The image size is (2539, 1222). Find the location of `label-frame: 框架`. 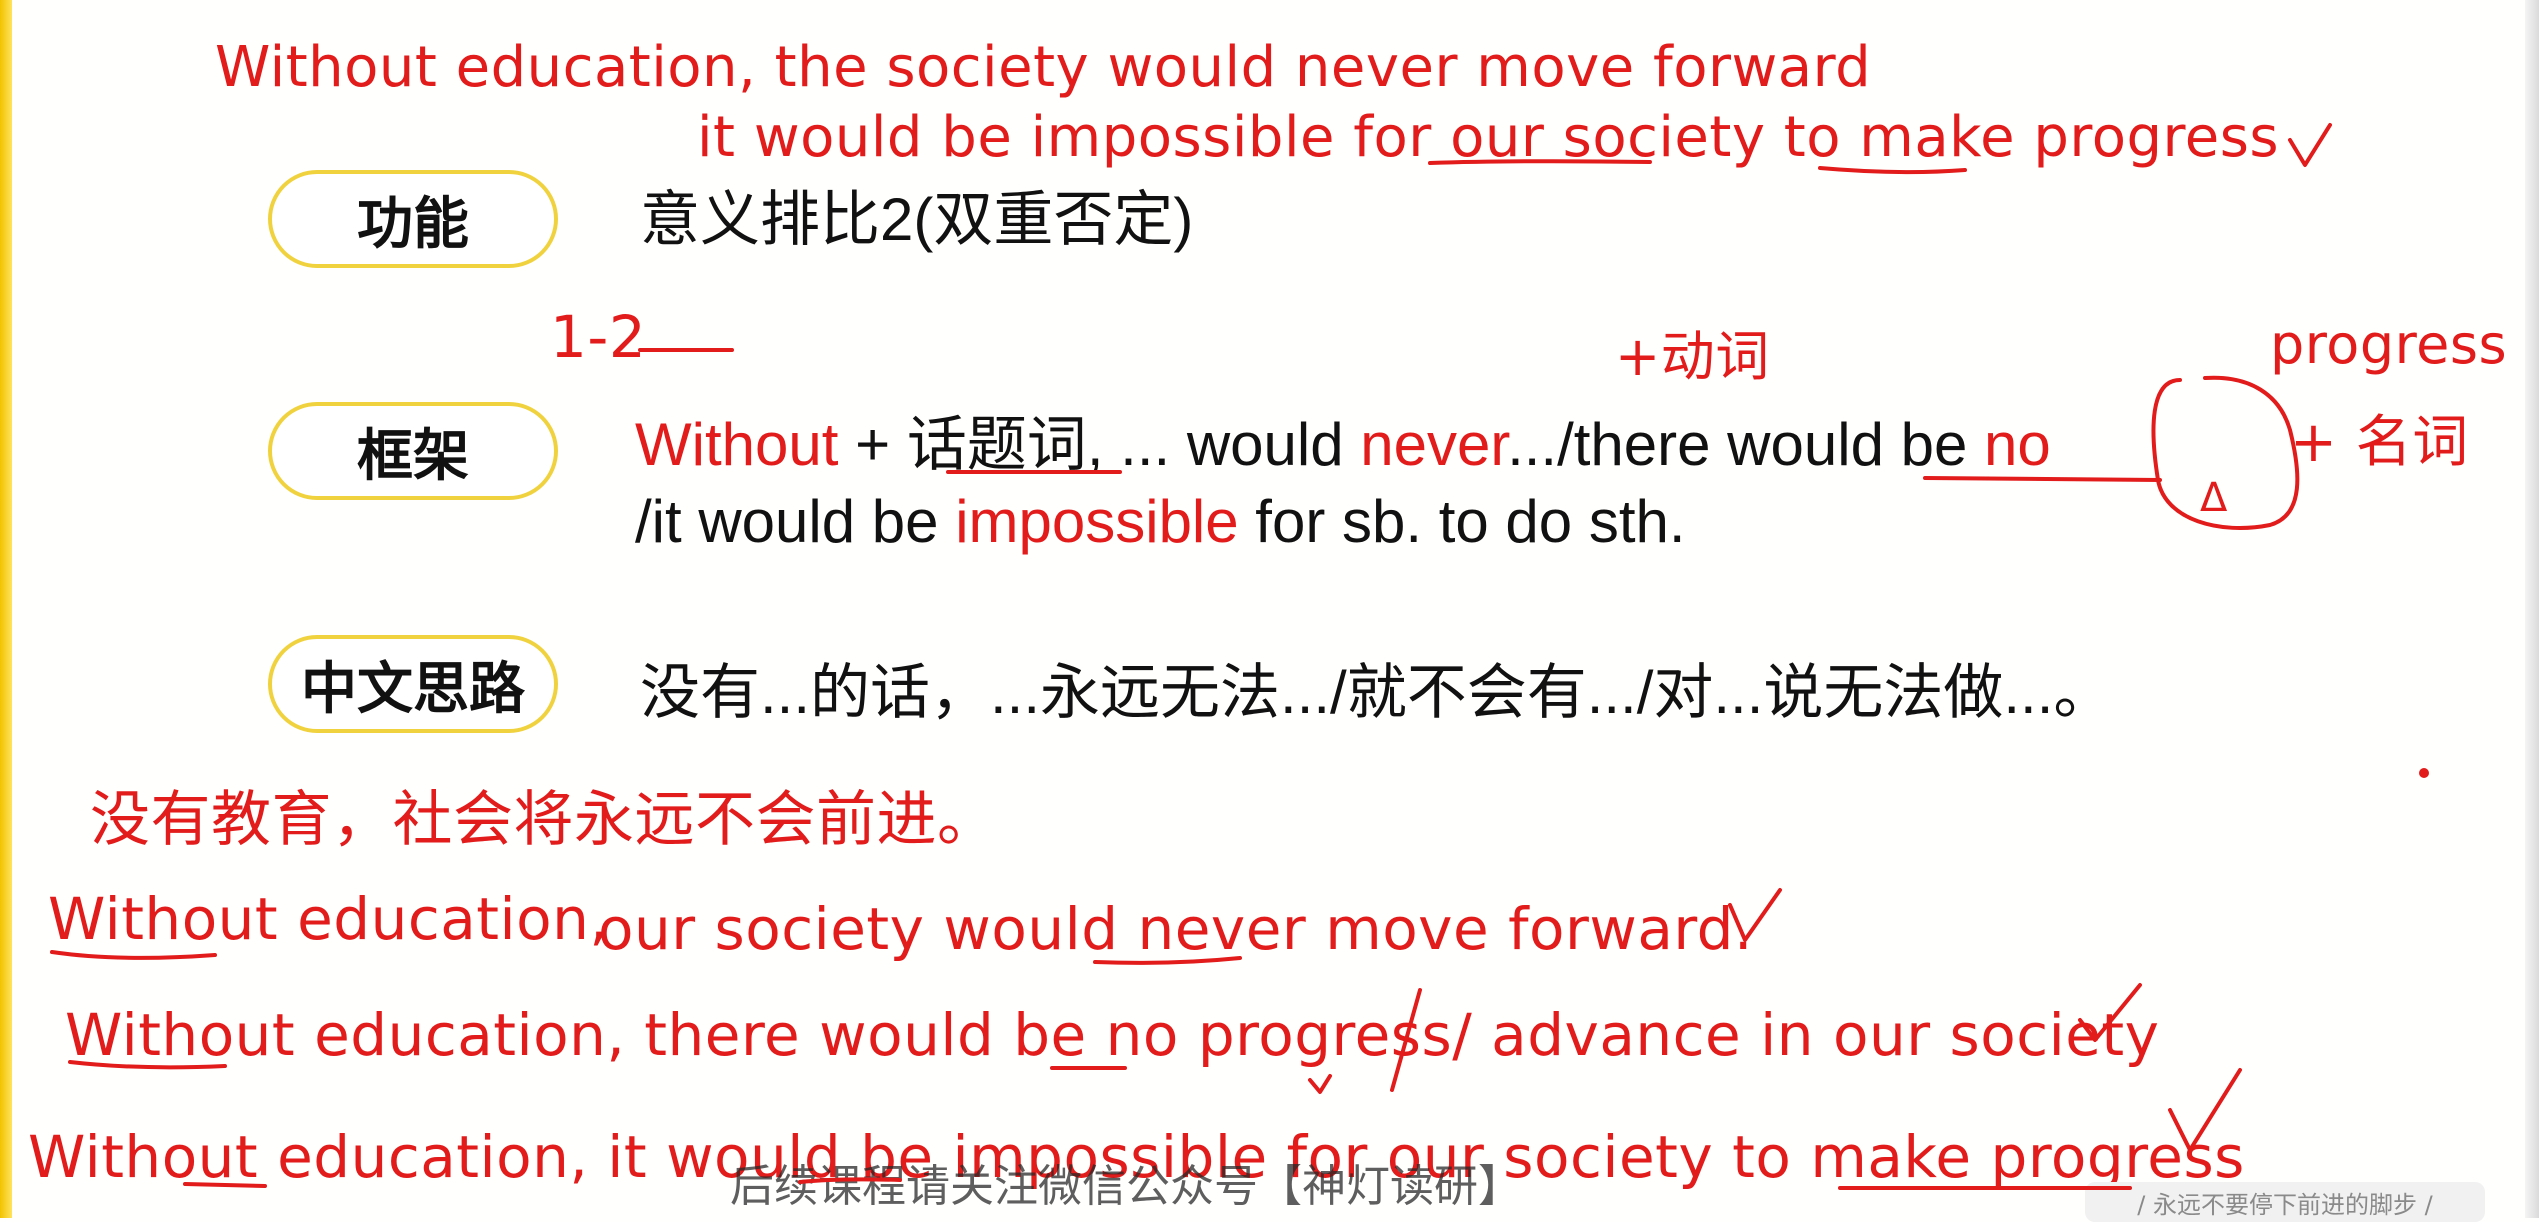

label-frame: 框架 is located at coordinates (413, 456).